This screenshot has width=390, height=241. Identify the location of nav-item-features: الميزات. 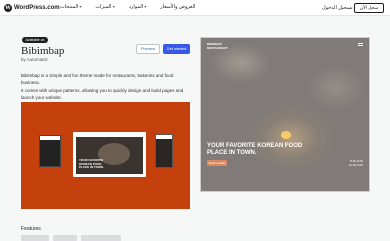
(104, 7).